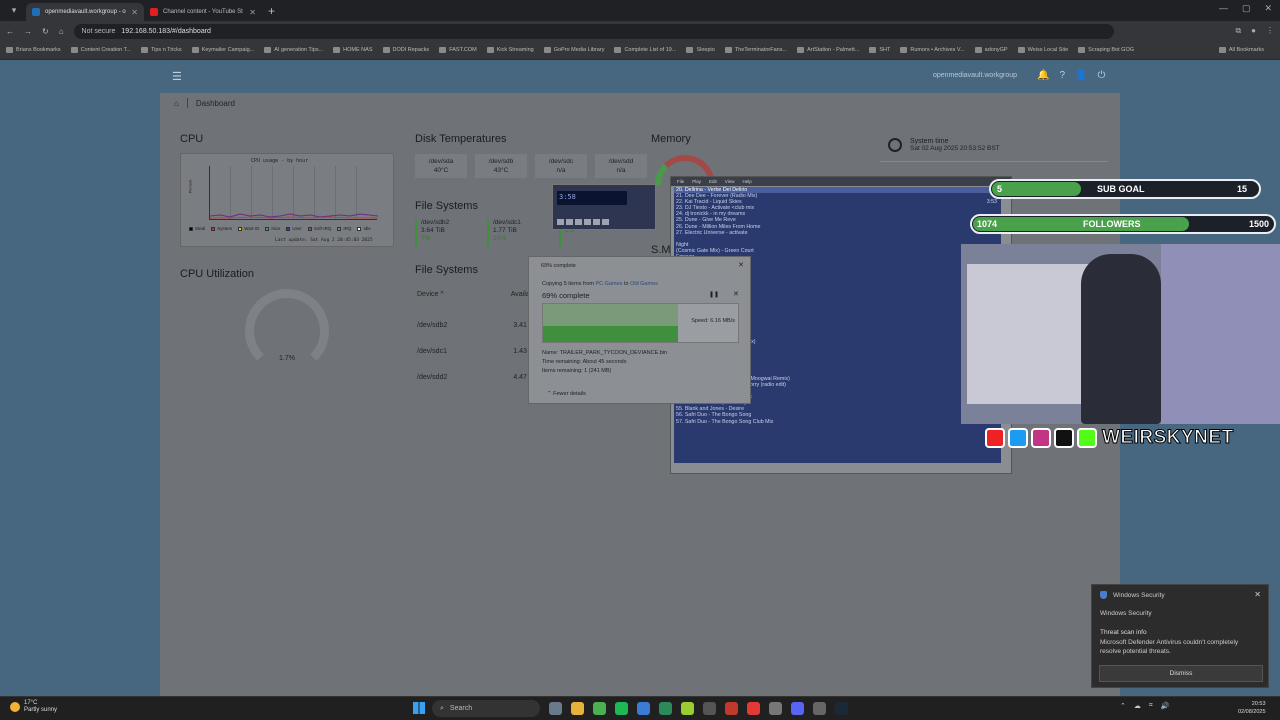 This screenshot has height=720, width=1280. What do you see at coordinates (730, 181) in the screenshot?
I see `player-menu-item: View` at bounding box center [730, 181].